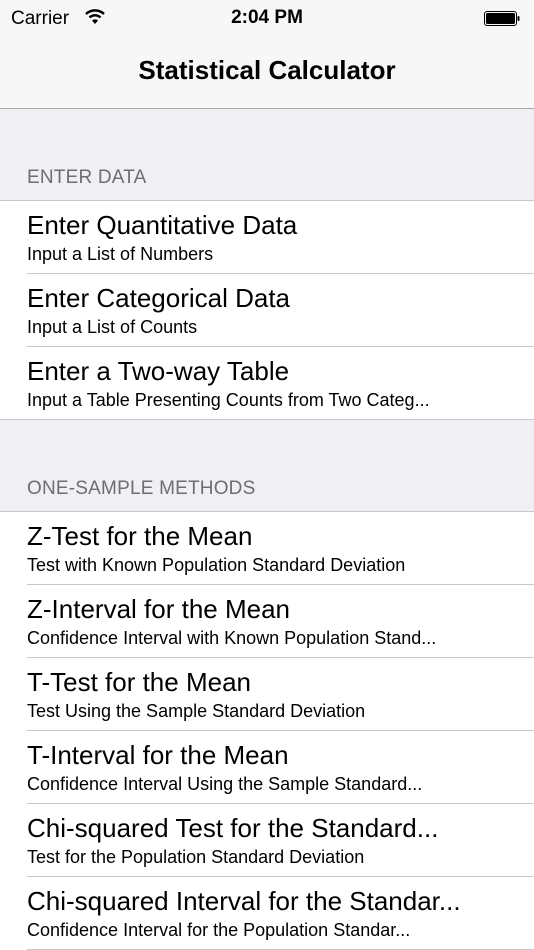  What do you see at coordinates (141, 488) in the screenshot?
I see `section-header-label: ONE-SAMPLE METHODS` at bounding box center [141, 488].